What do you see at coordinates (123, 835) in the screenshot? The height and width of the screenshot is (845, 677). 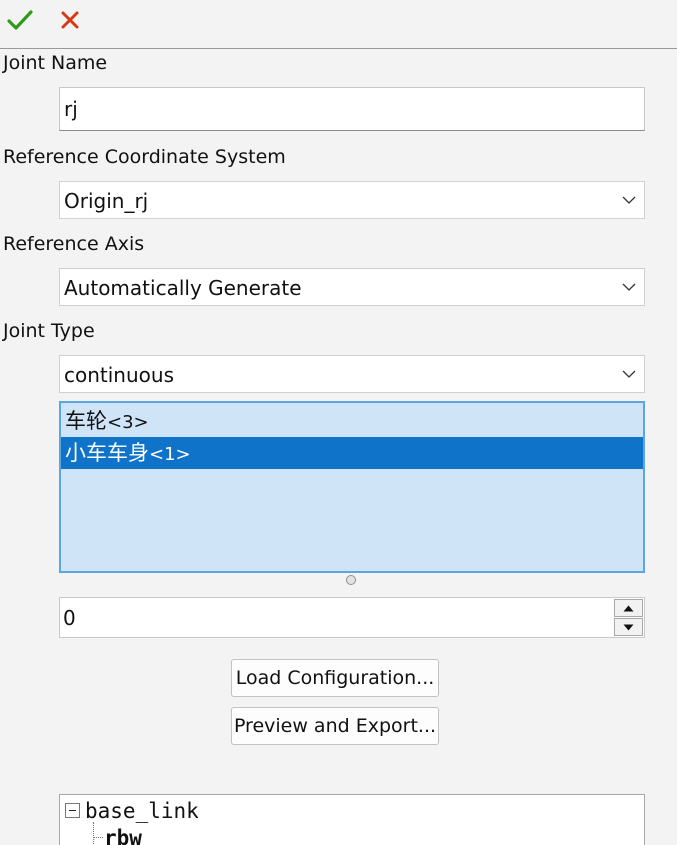 I see `tree-child-node: rbw` at bounding box center [123, 835].